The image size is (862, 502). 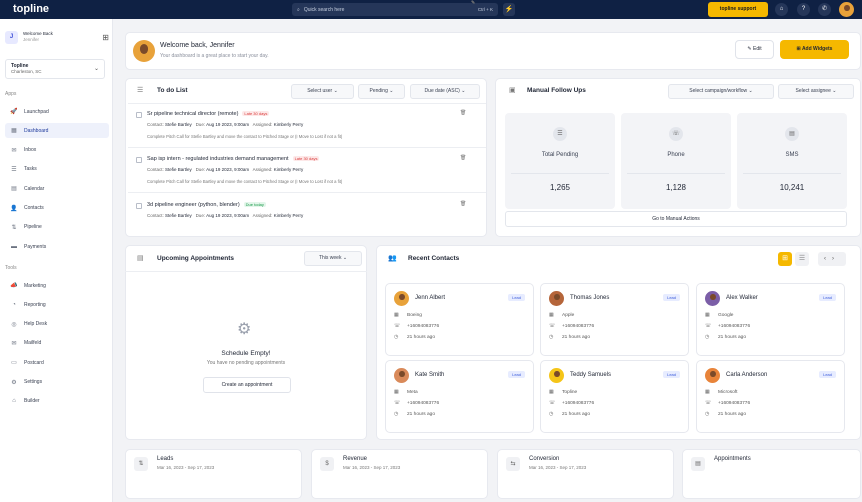 I want to click on sidebar-item-label: Contacts, so click(x=34, y=208).